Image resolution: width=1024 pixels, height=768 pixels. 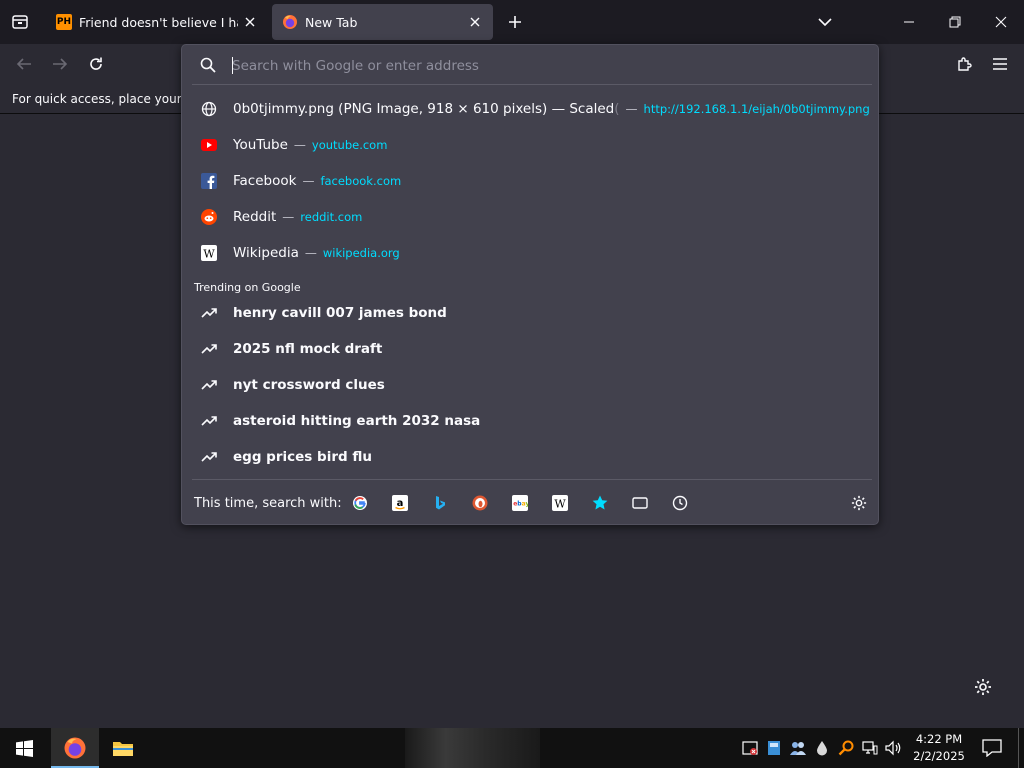 I want to click on app-menu-button, so click(x=1000, y=64).